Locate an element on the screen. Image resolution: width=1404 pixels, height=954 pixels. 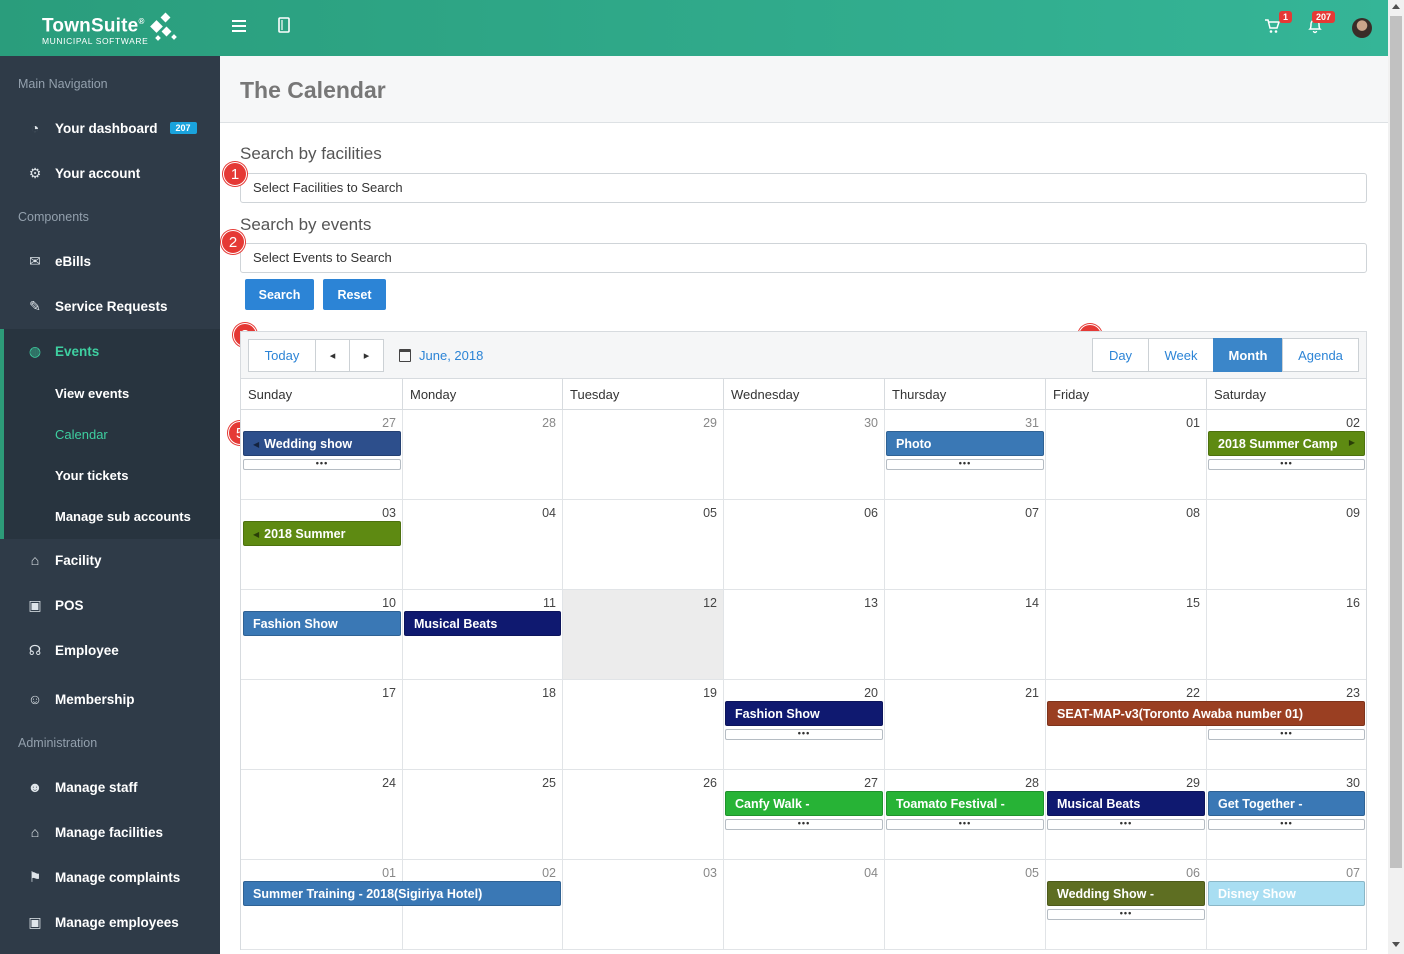
sidebar-item-manage-facilities: ⌂ Manage facilities is located at coordinates (110, 832).